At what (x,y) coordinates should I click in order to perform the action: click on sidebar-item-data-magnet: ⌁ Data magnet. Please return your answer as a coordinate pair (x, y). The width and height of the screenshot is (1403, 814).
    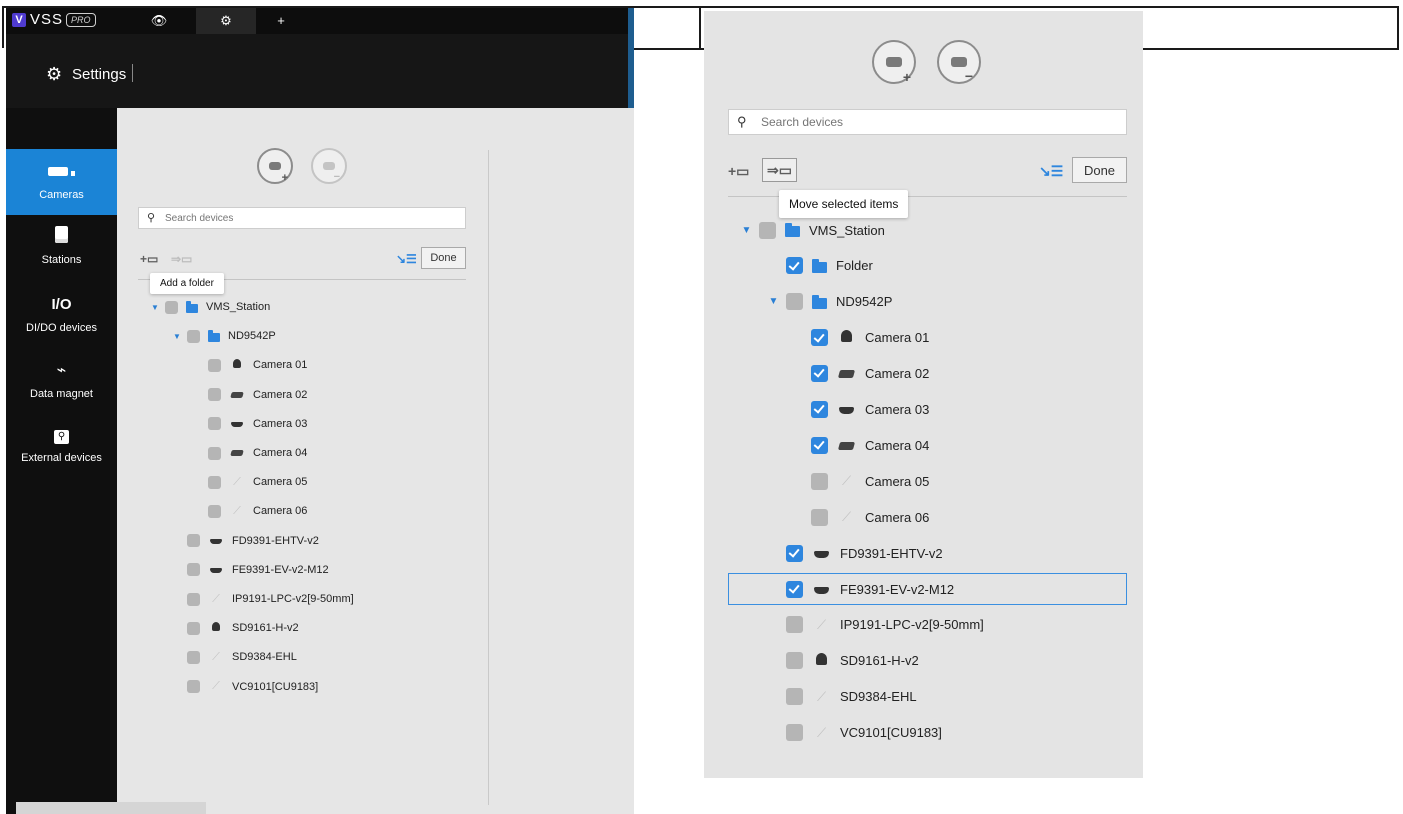
    Looking at the image, I should click on (61, 390).